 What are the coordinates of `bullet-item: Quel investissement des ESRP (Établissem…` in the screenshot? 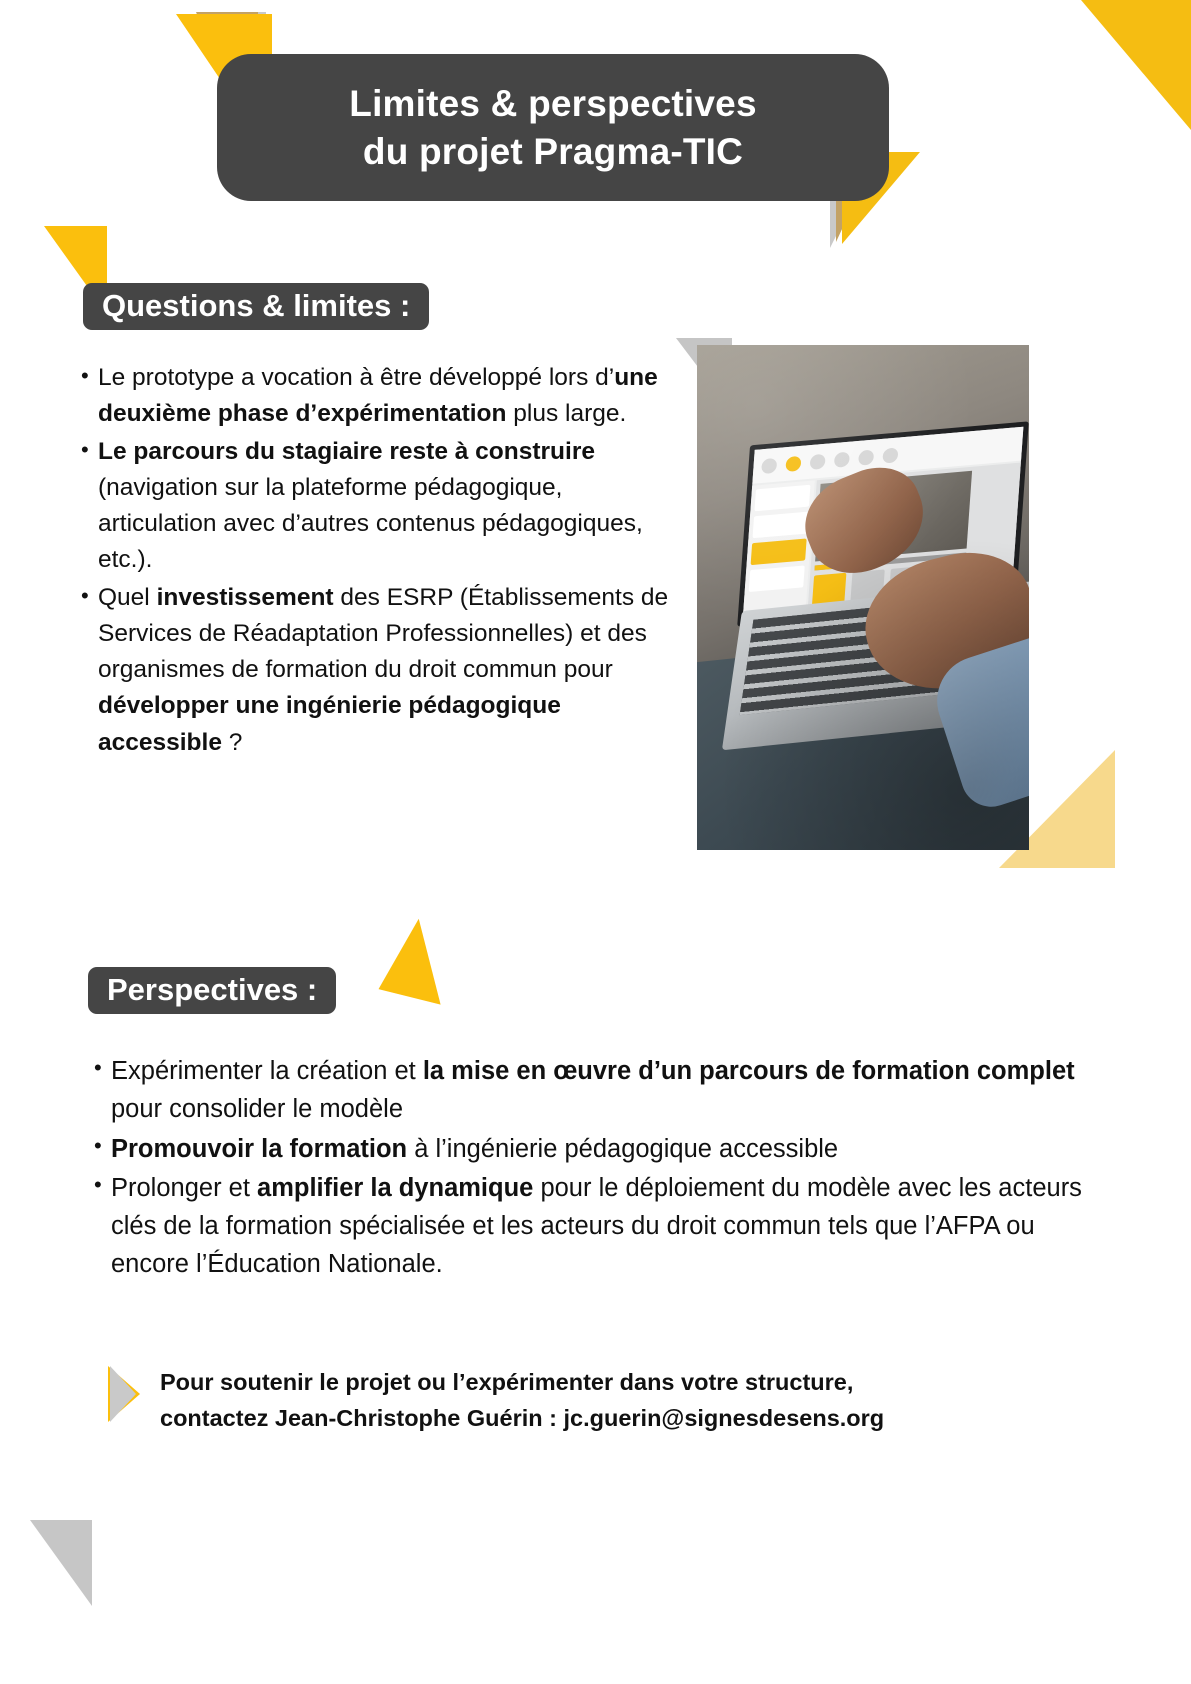 It's located at (374, 670).